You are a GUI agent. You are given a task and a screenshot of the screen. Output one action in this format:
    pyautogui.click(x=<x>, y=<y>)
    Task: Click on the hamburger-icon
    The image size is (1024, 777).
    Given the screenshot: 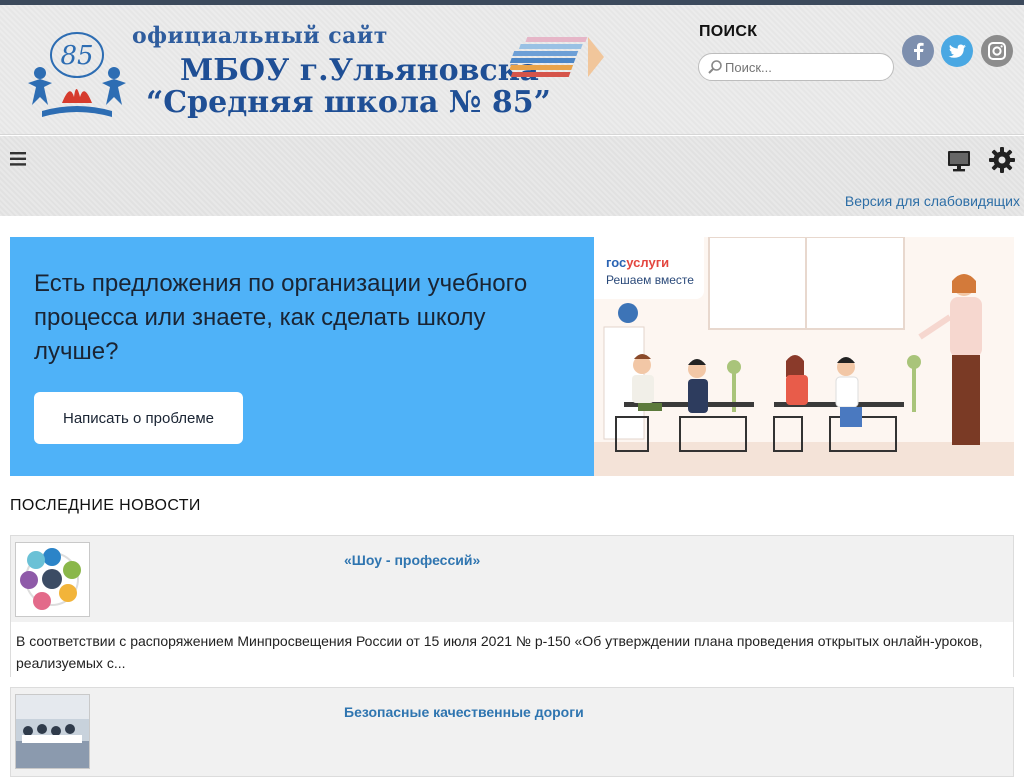 What is the action you would take?
    pyautogui.click(x=18, y=159)
    